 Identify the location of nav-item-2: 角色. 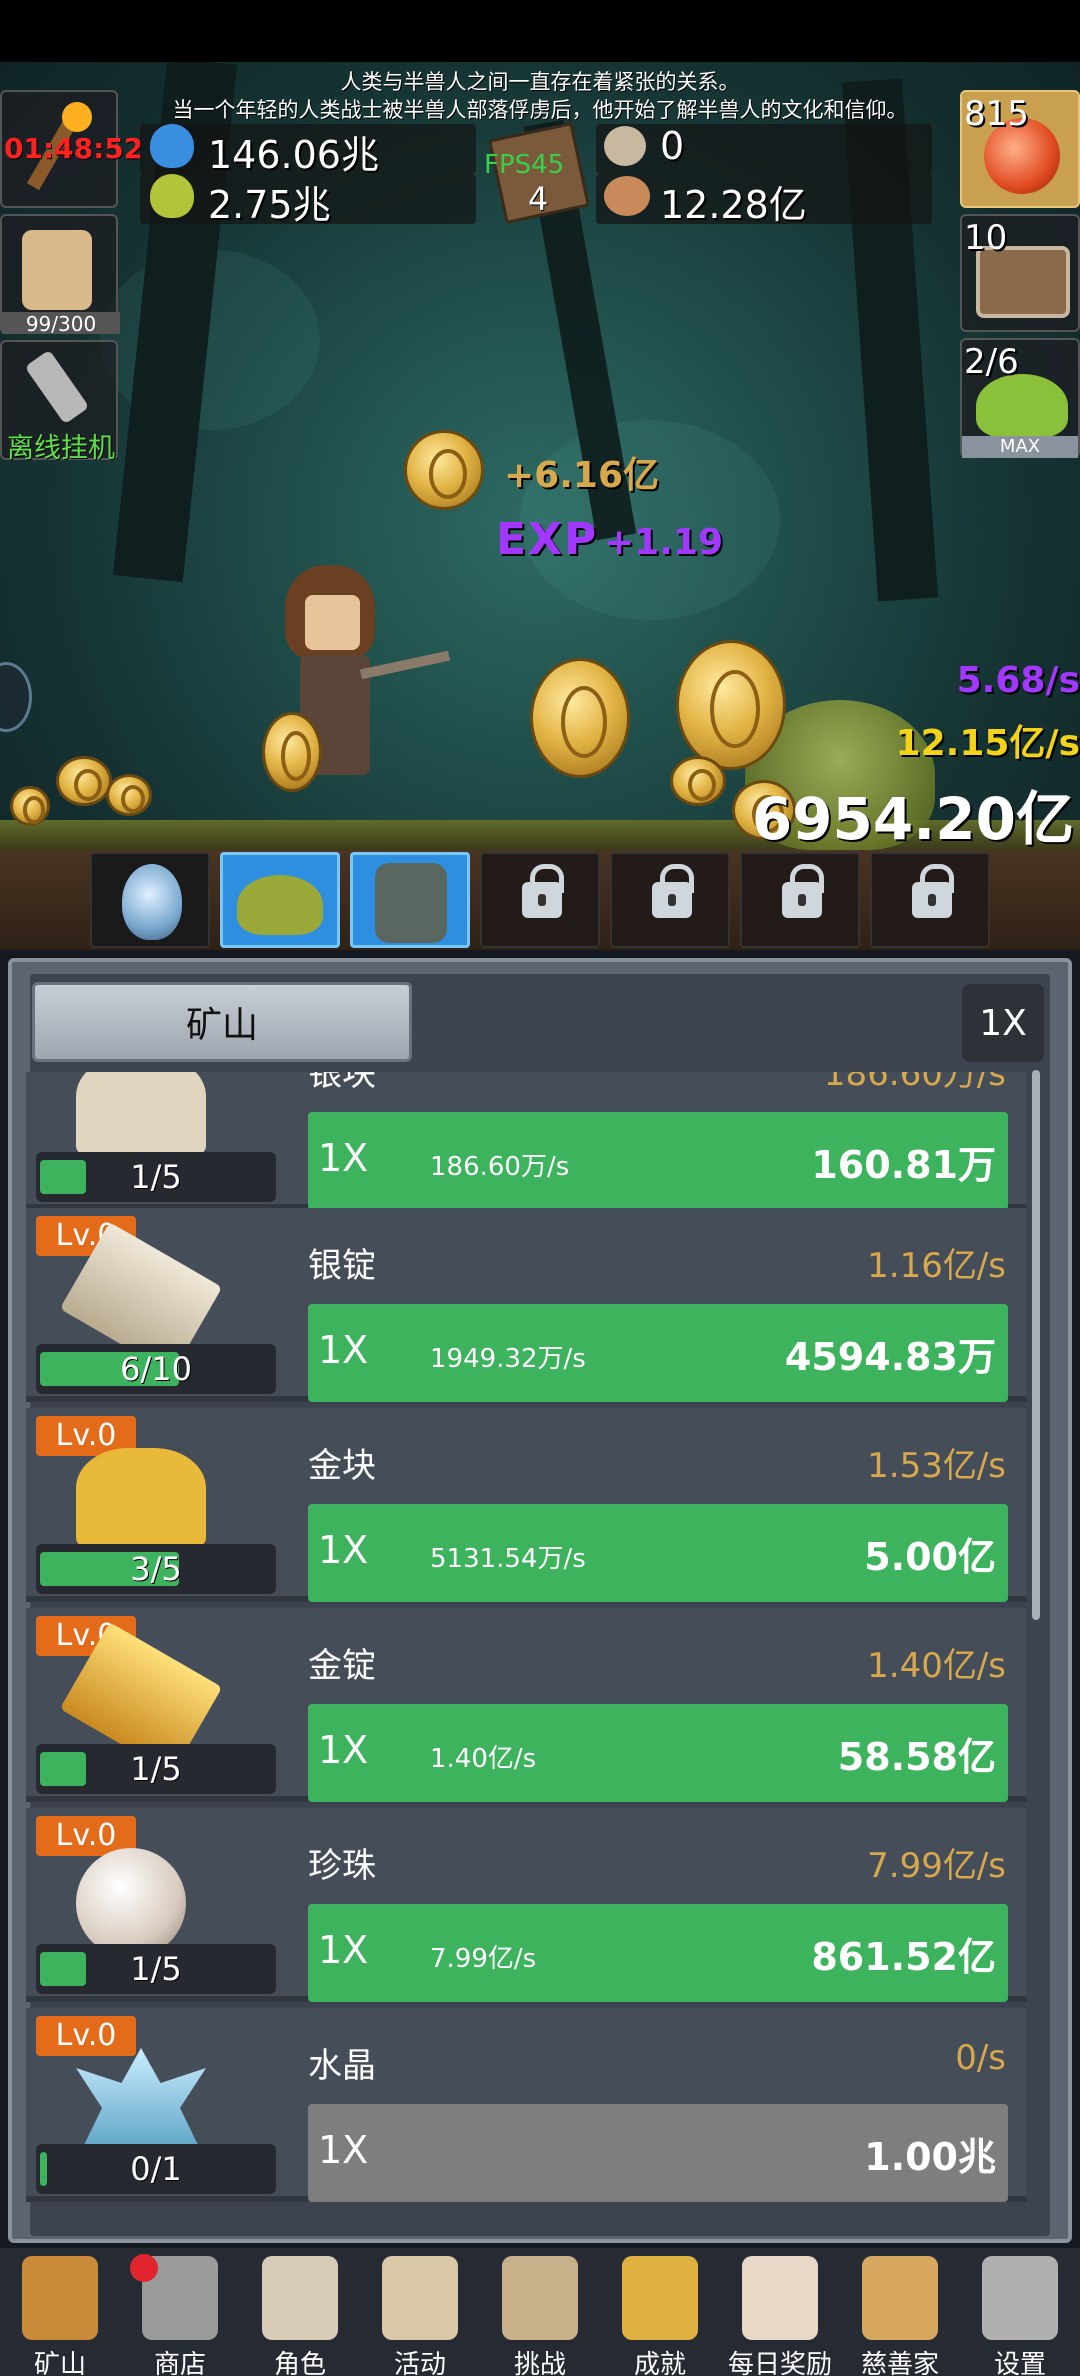
(300, 2312).